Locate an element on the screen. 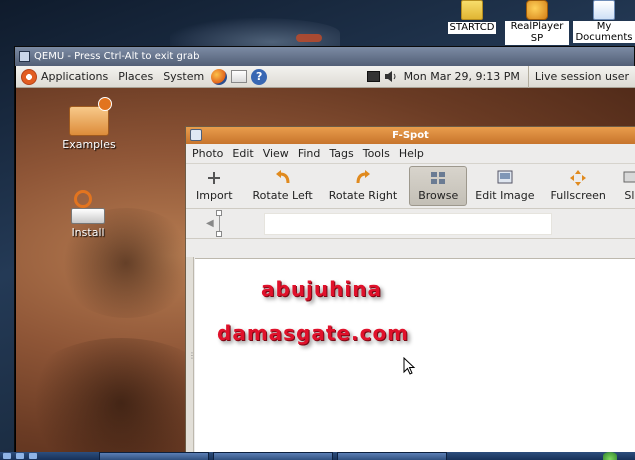 This screenshot has width=635, height=460. session-user-menu: Live session user is located at coordinates (581, 76).